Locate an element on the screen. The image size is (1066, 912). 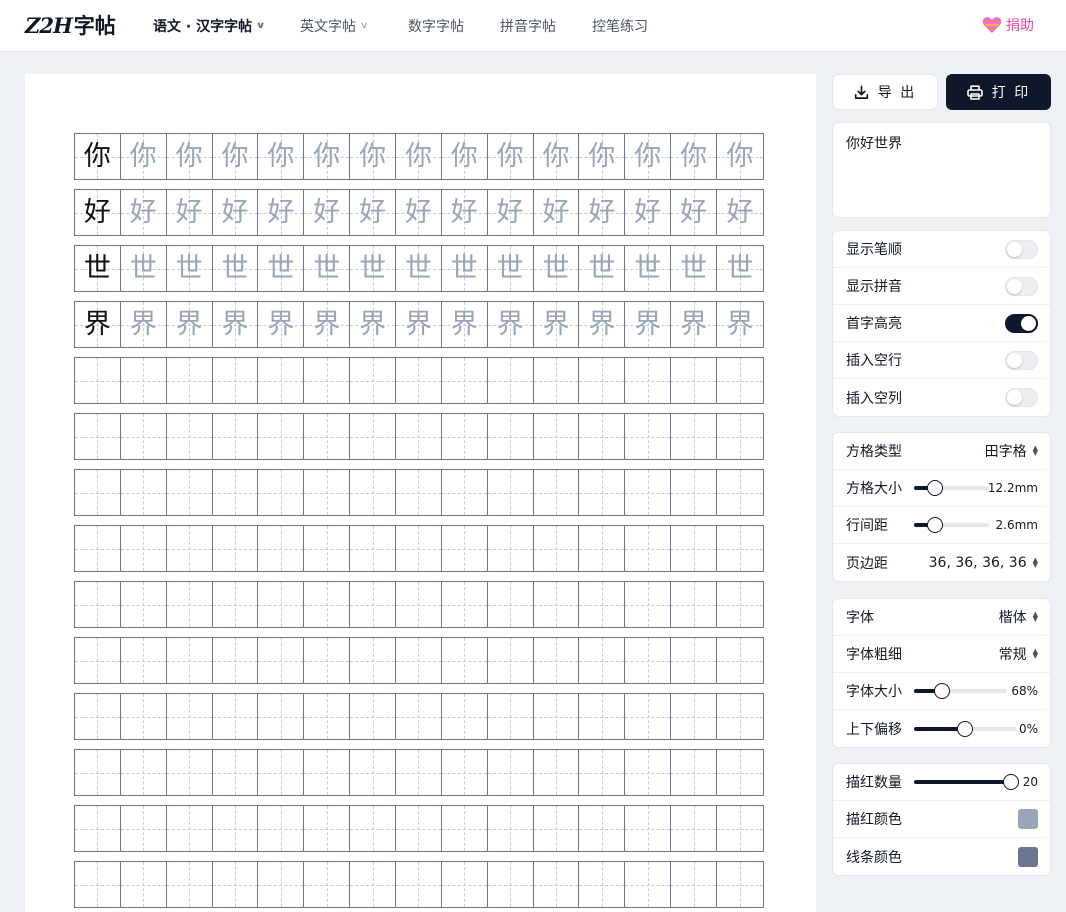
line-gap-row: 行间距 2.6mm is located at coordinates (941, 525).